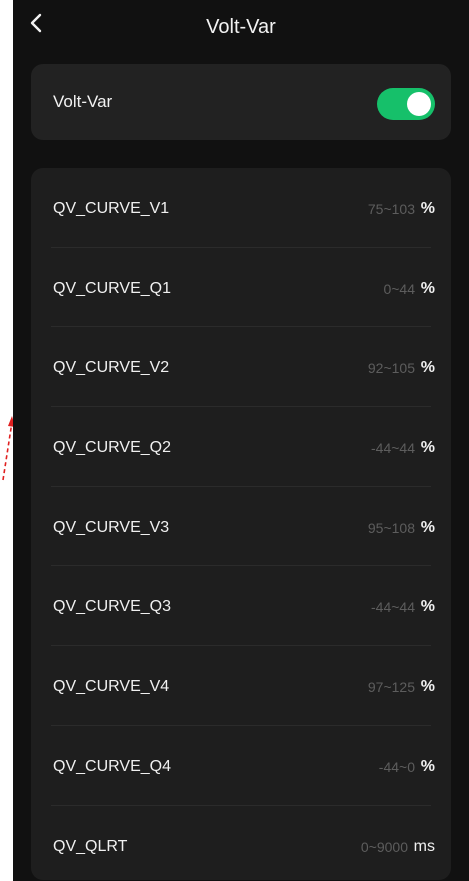  Describe the element at coordinates (111, 368) in the screenshot. I see `param-name: QV_CURVE_V2` at that location.